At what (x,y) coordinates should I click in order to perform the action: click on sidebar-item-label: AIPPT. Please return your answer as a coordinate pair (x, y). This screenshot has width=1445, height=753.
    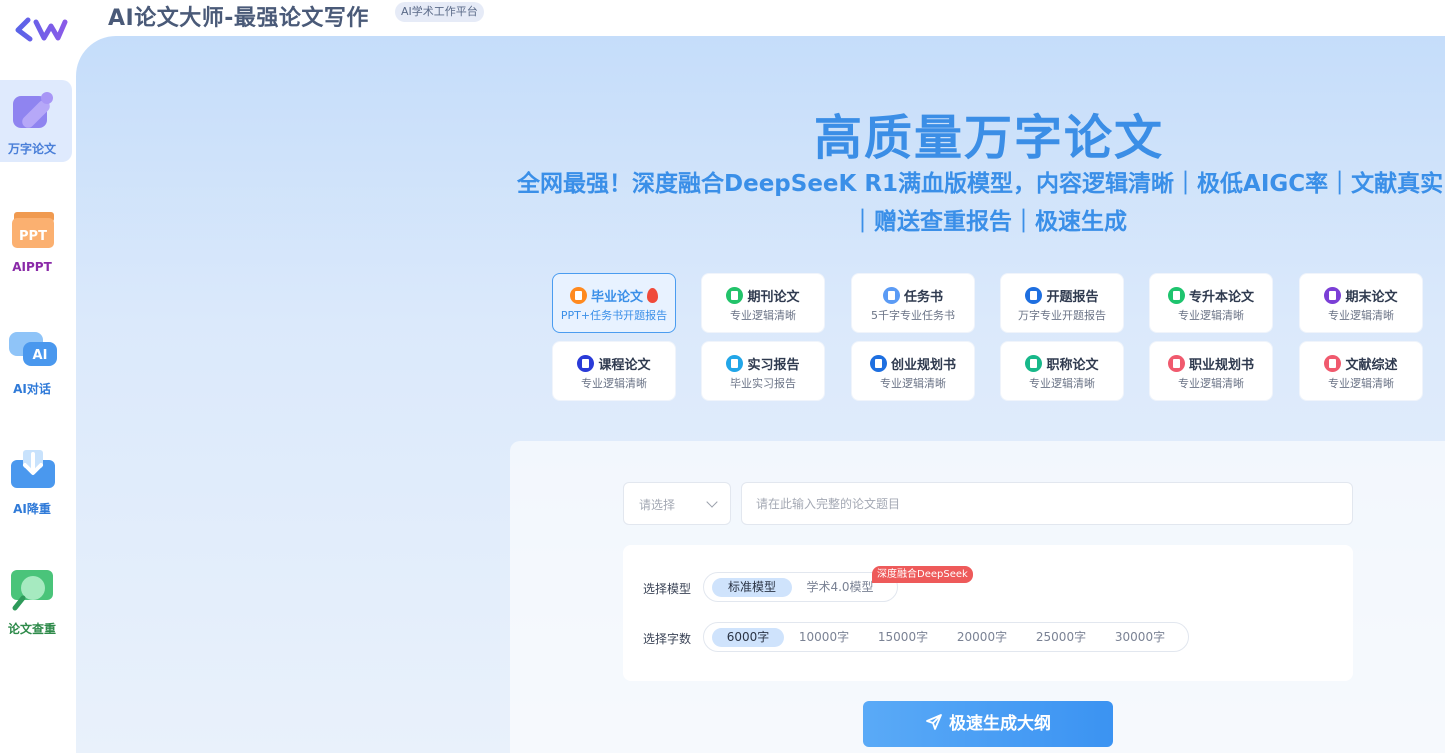
    Looking at the image, I should click on (32, 267).